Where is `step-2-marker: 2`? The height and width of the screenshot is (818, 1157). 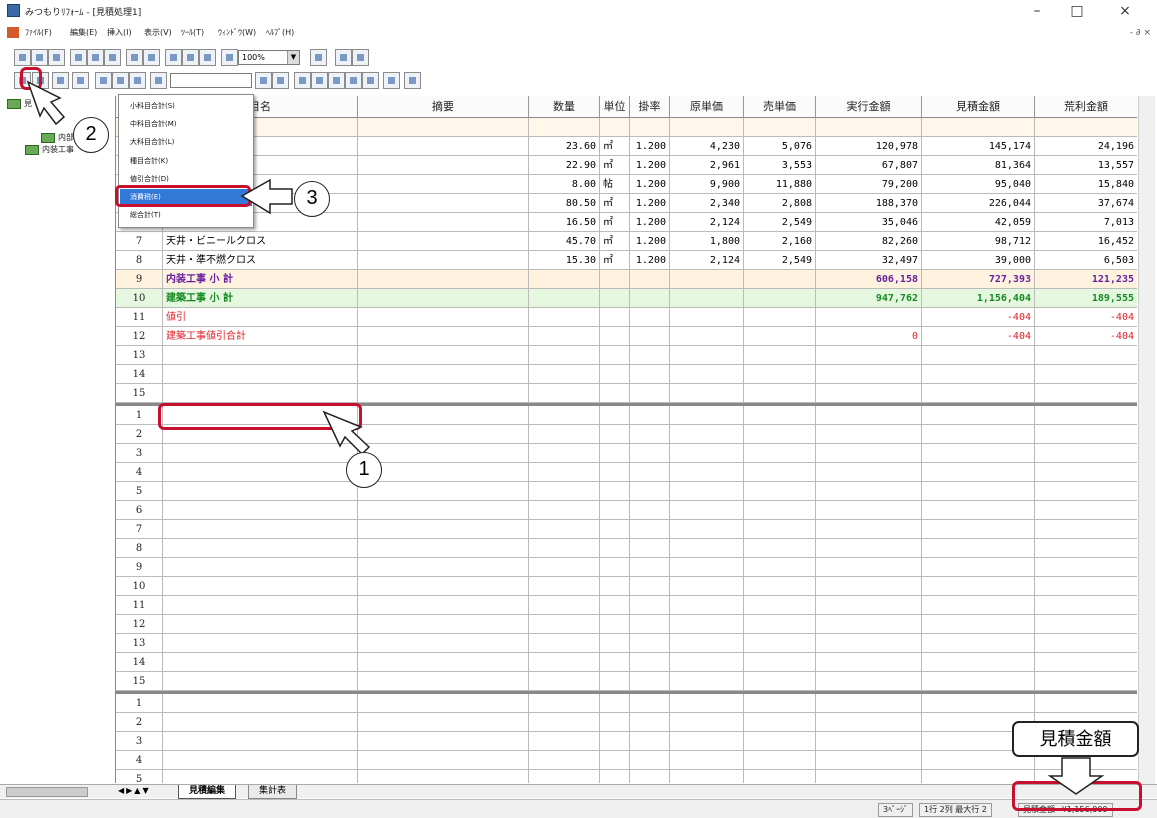 step-2-marker: 2 is located at coordinates (91, 135).